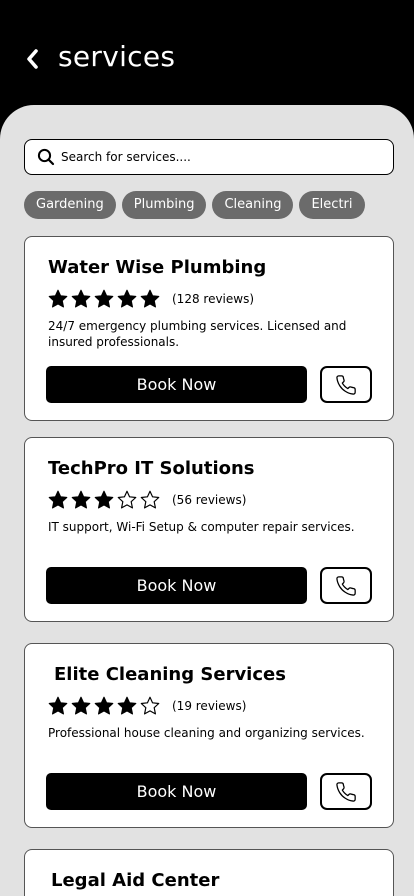  What do you see at coordinates (157, 267) in the screenshot?
I see `service-name: Water Wise Plumbing` at bounding box center [157, 267].